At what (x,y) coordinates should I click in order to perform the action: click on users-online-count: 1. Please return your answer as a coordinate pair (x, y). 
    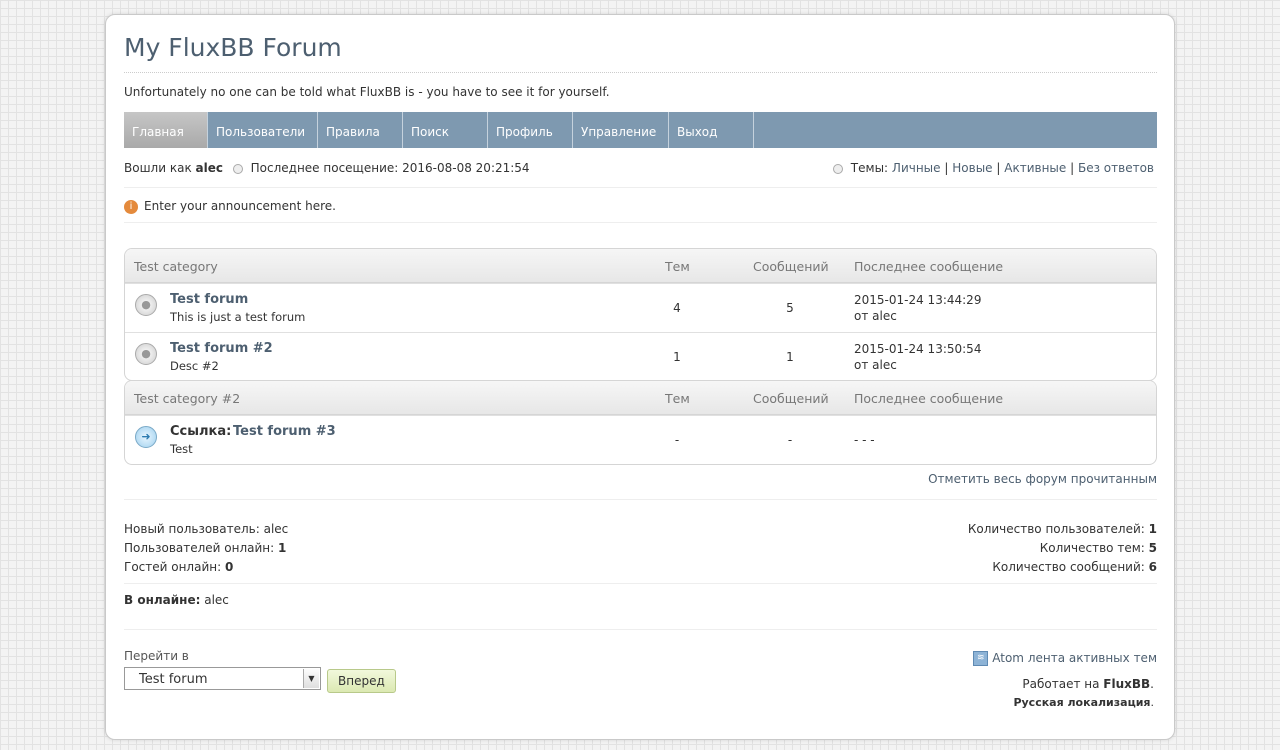
    Looking at the image, I should click on (282, 548).